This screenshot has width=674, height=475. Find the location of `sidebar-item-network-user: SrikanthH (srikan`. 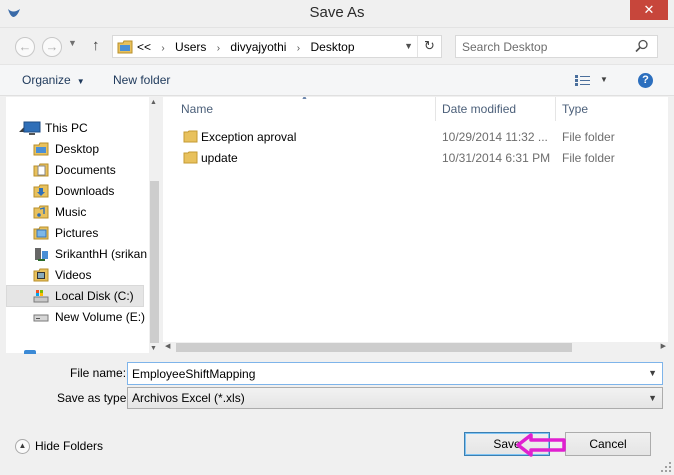

sidebar-item-network-user: SrikanthH (srikan is located at coordinates (90, 254).